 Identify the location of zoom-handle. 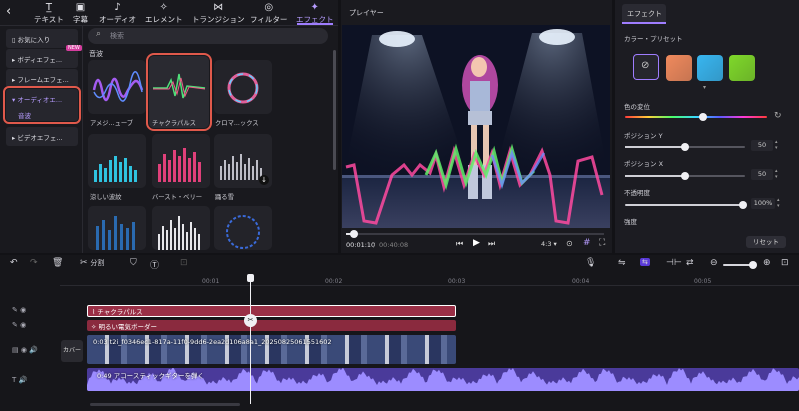
(753, 265).